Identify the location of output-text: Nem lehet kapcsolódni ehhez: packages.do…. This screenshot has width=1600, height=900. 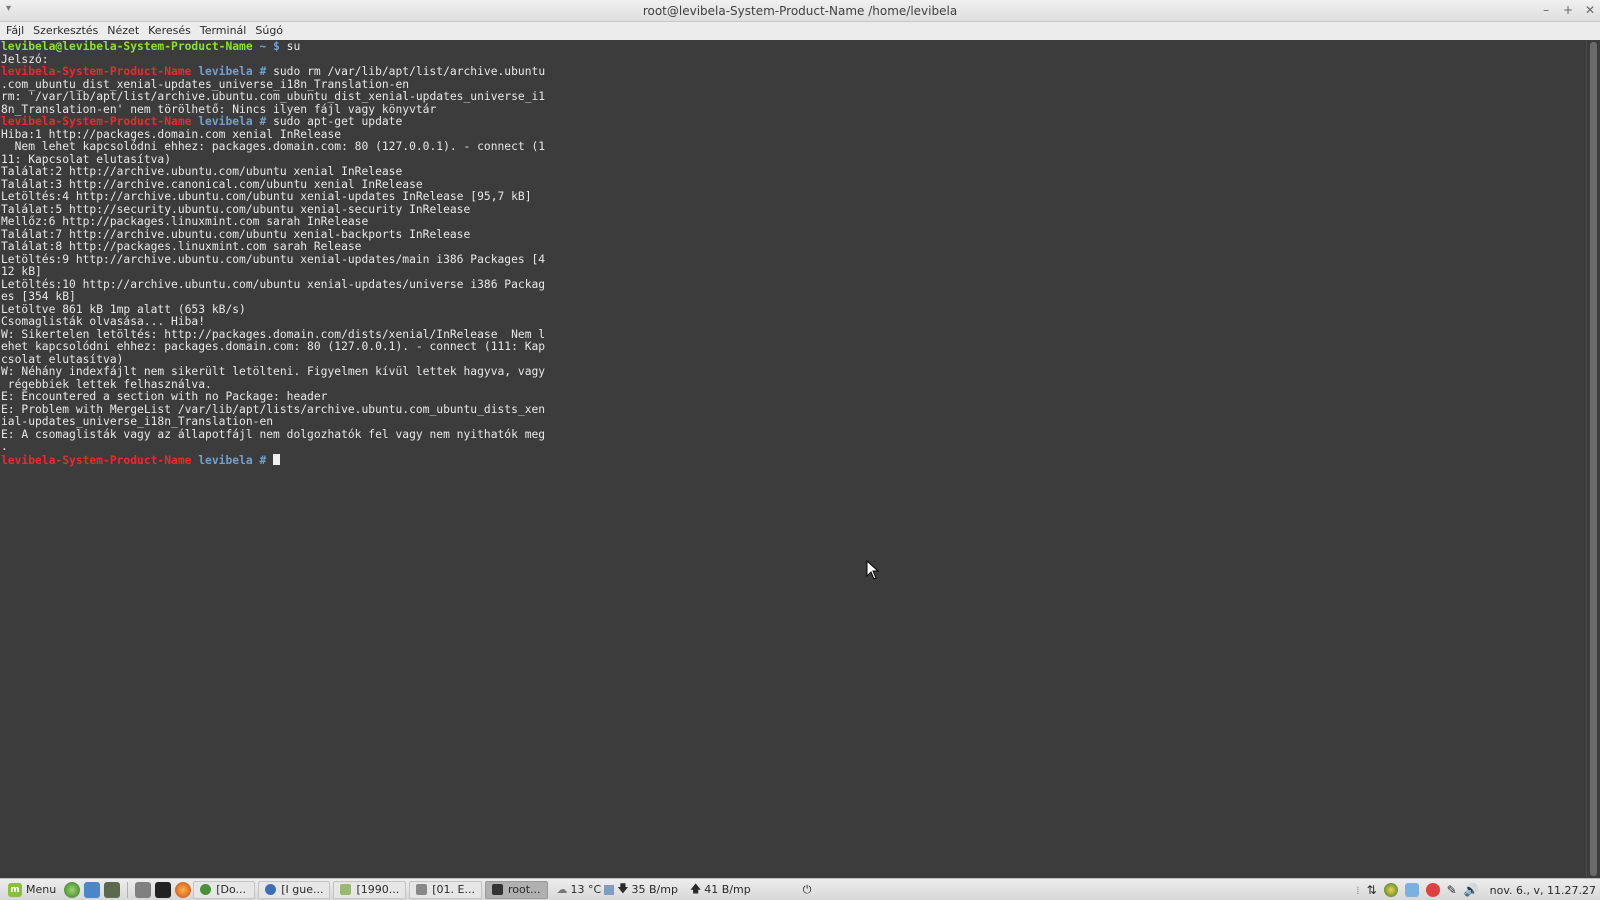
(273, 146).